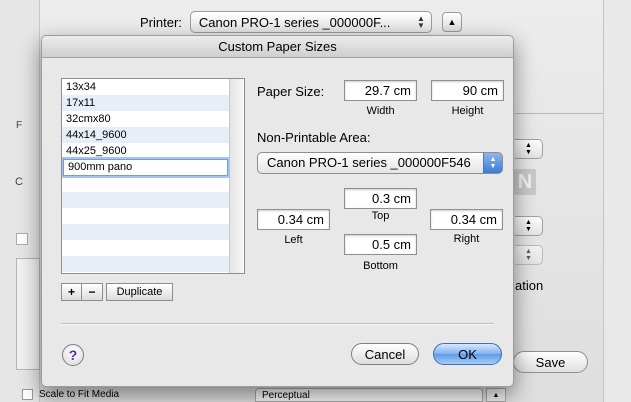  Describe the element at coordinates (380, 266) in the screenshot. I see `bottom-caption: Bottom` at that location.